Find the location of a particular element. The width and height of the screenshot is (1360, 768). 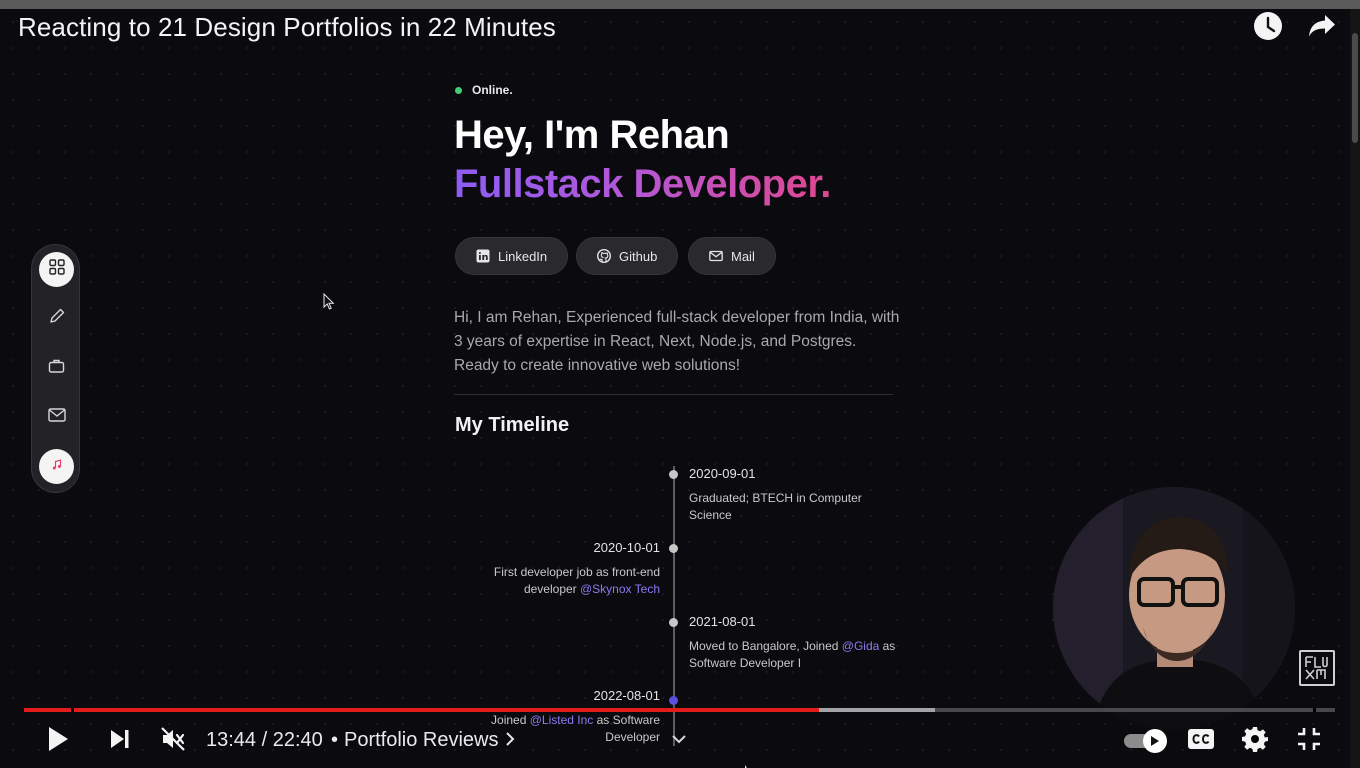

play-button is located at coordinates (58, 741).